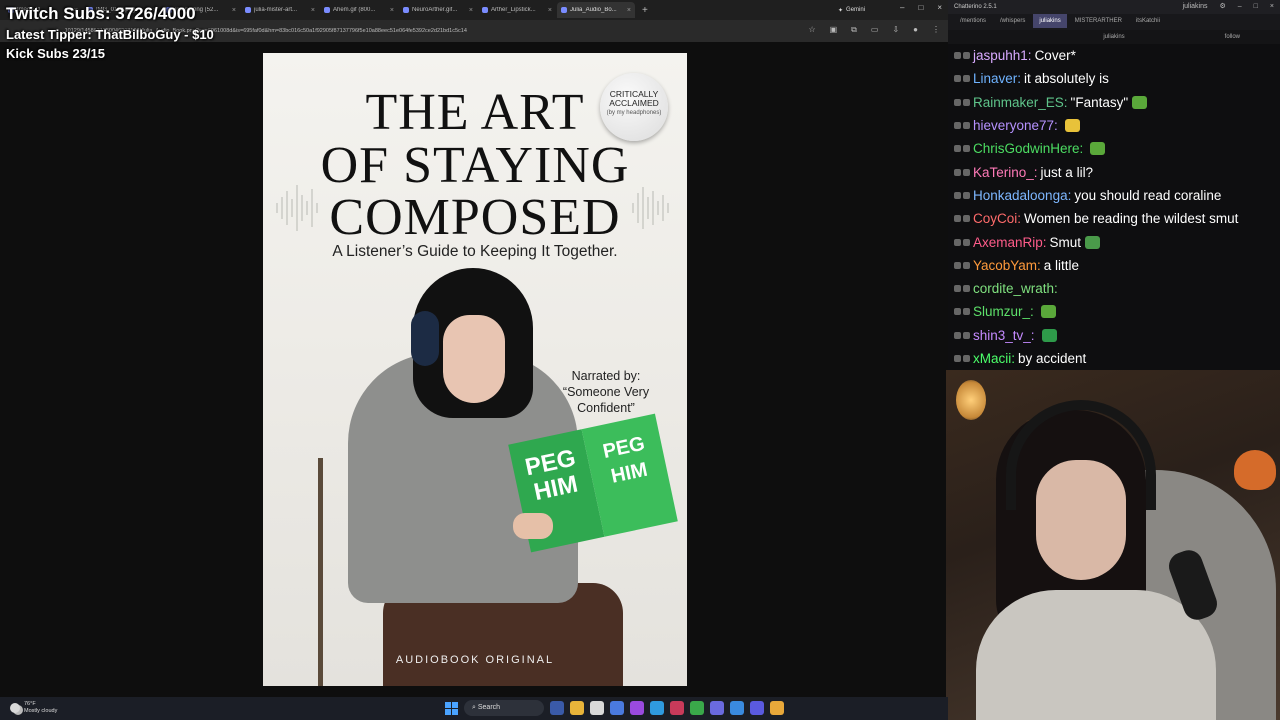  I want to click on chat-tab-itskatchii: itsKatchii, so click(1148, 21).